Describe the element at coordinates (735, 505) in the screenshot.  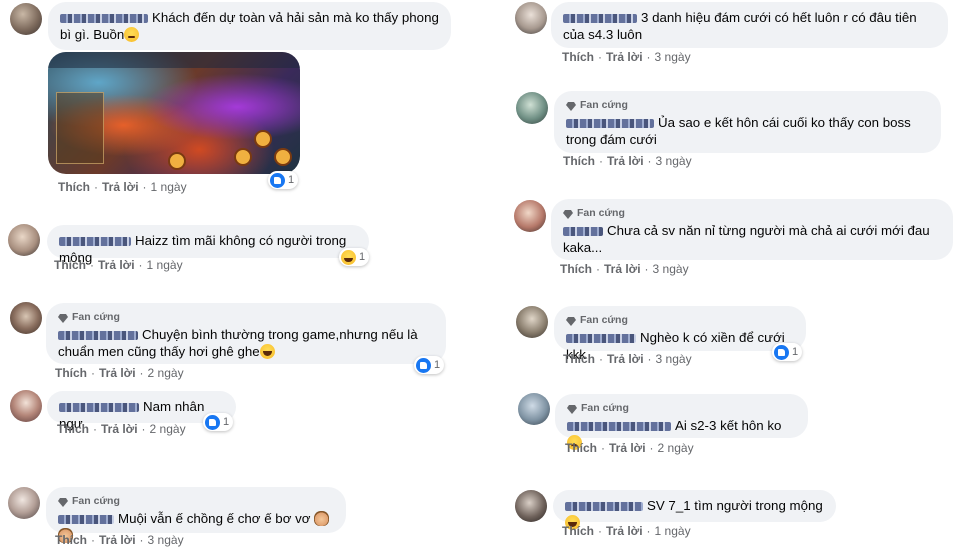
I see `comment-text: SV 7_1 tìm người trong mộng` at that location.